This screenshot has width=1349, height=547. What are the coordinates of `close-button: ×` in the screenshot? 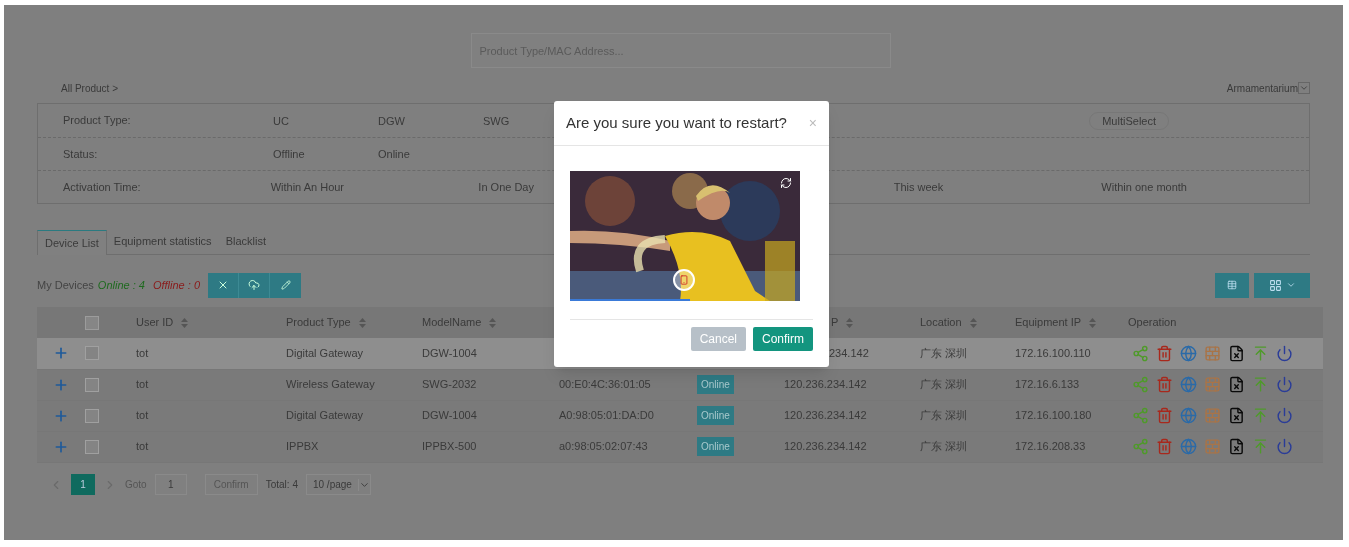 It's located at (812, 123).